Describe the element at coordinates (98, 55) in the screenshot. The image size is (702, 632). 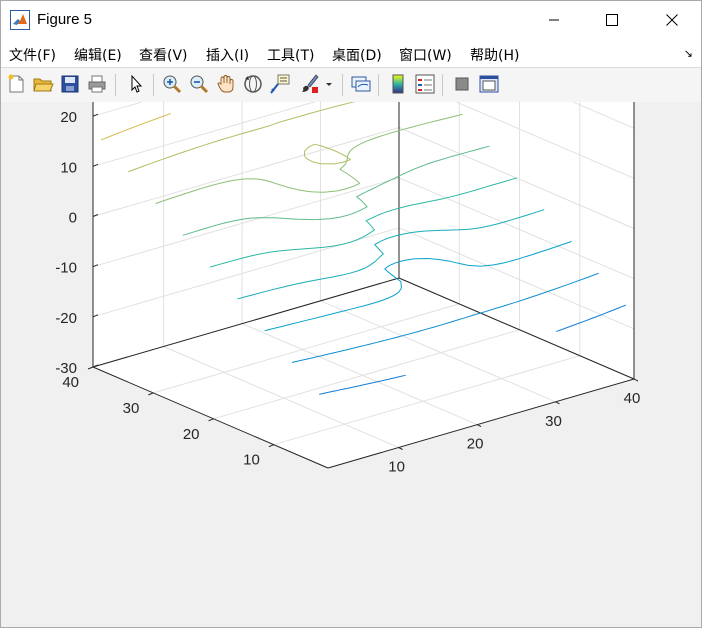
I see `menu-edit: 编辑(E)` at that location.